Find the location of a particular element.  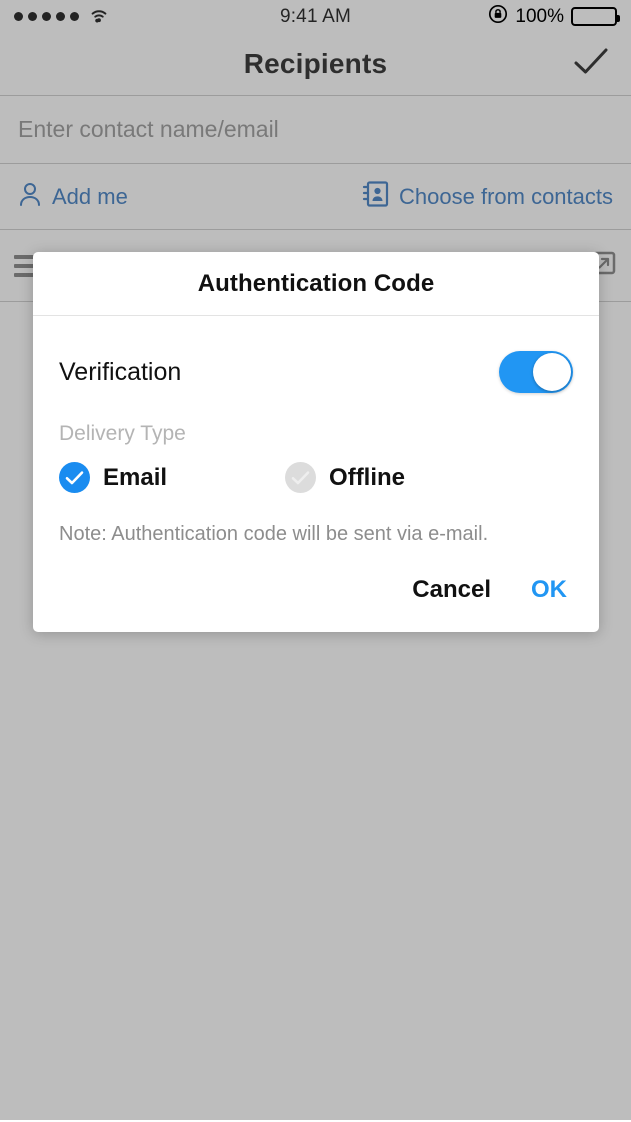

radio-unselected-icon is located at coordinates (301, 477).